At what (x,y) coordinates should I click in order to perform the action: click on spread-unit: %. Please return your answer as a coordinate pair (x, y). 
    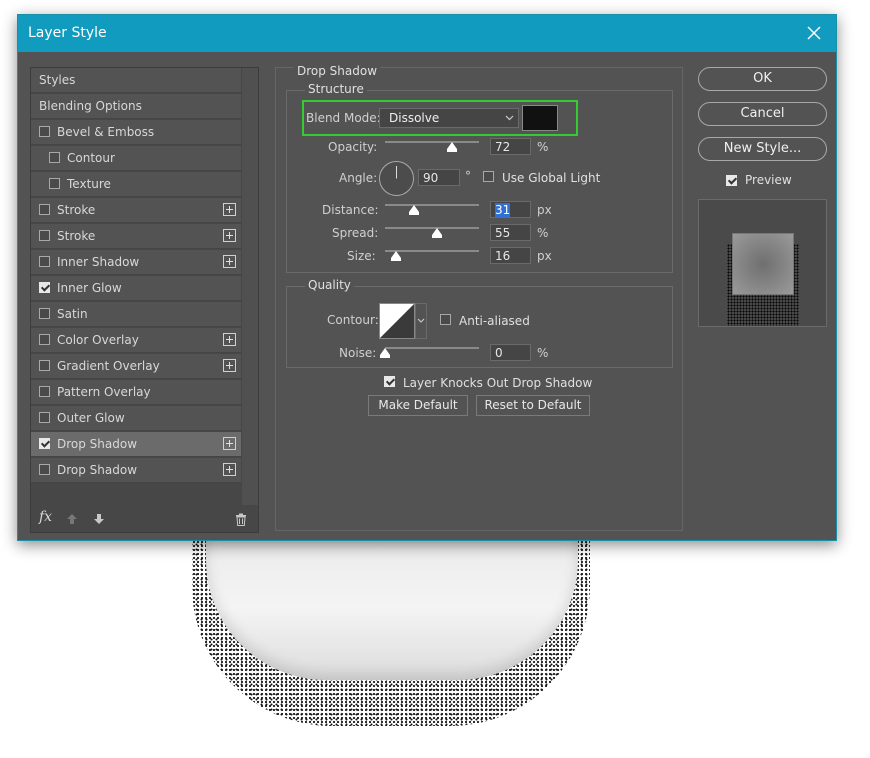
    Looking at the image, I should click on (543, 233).